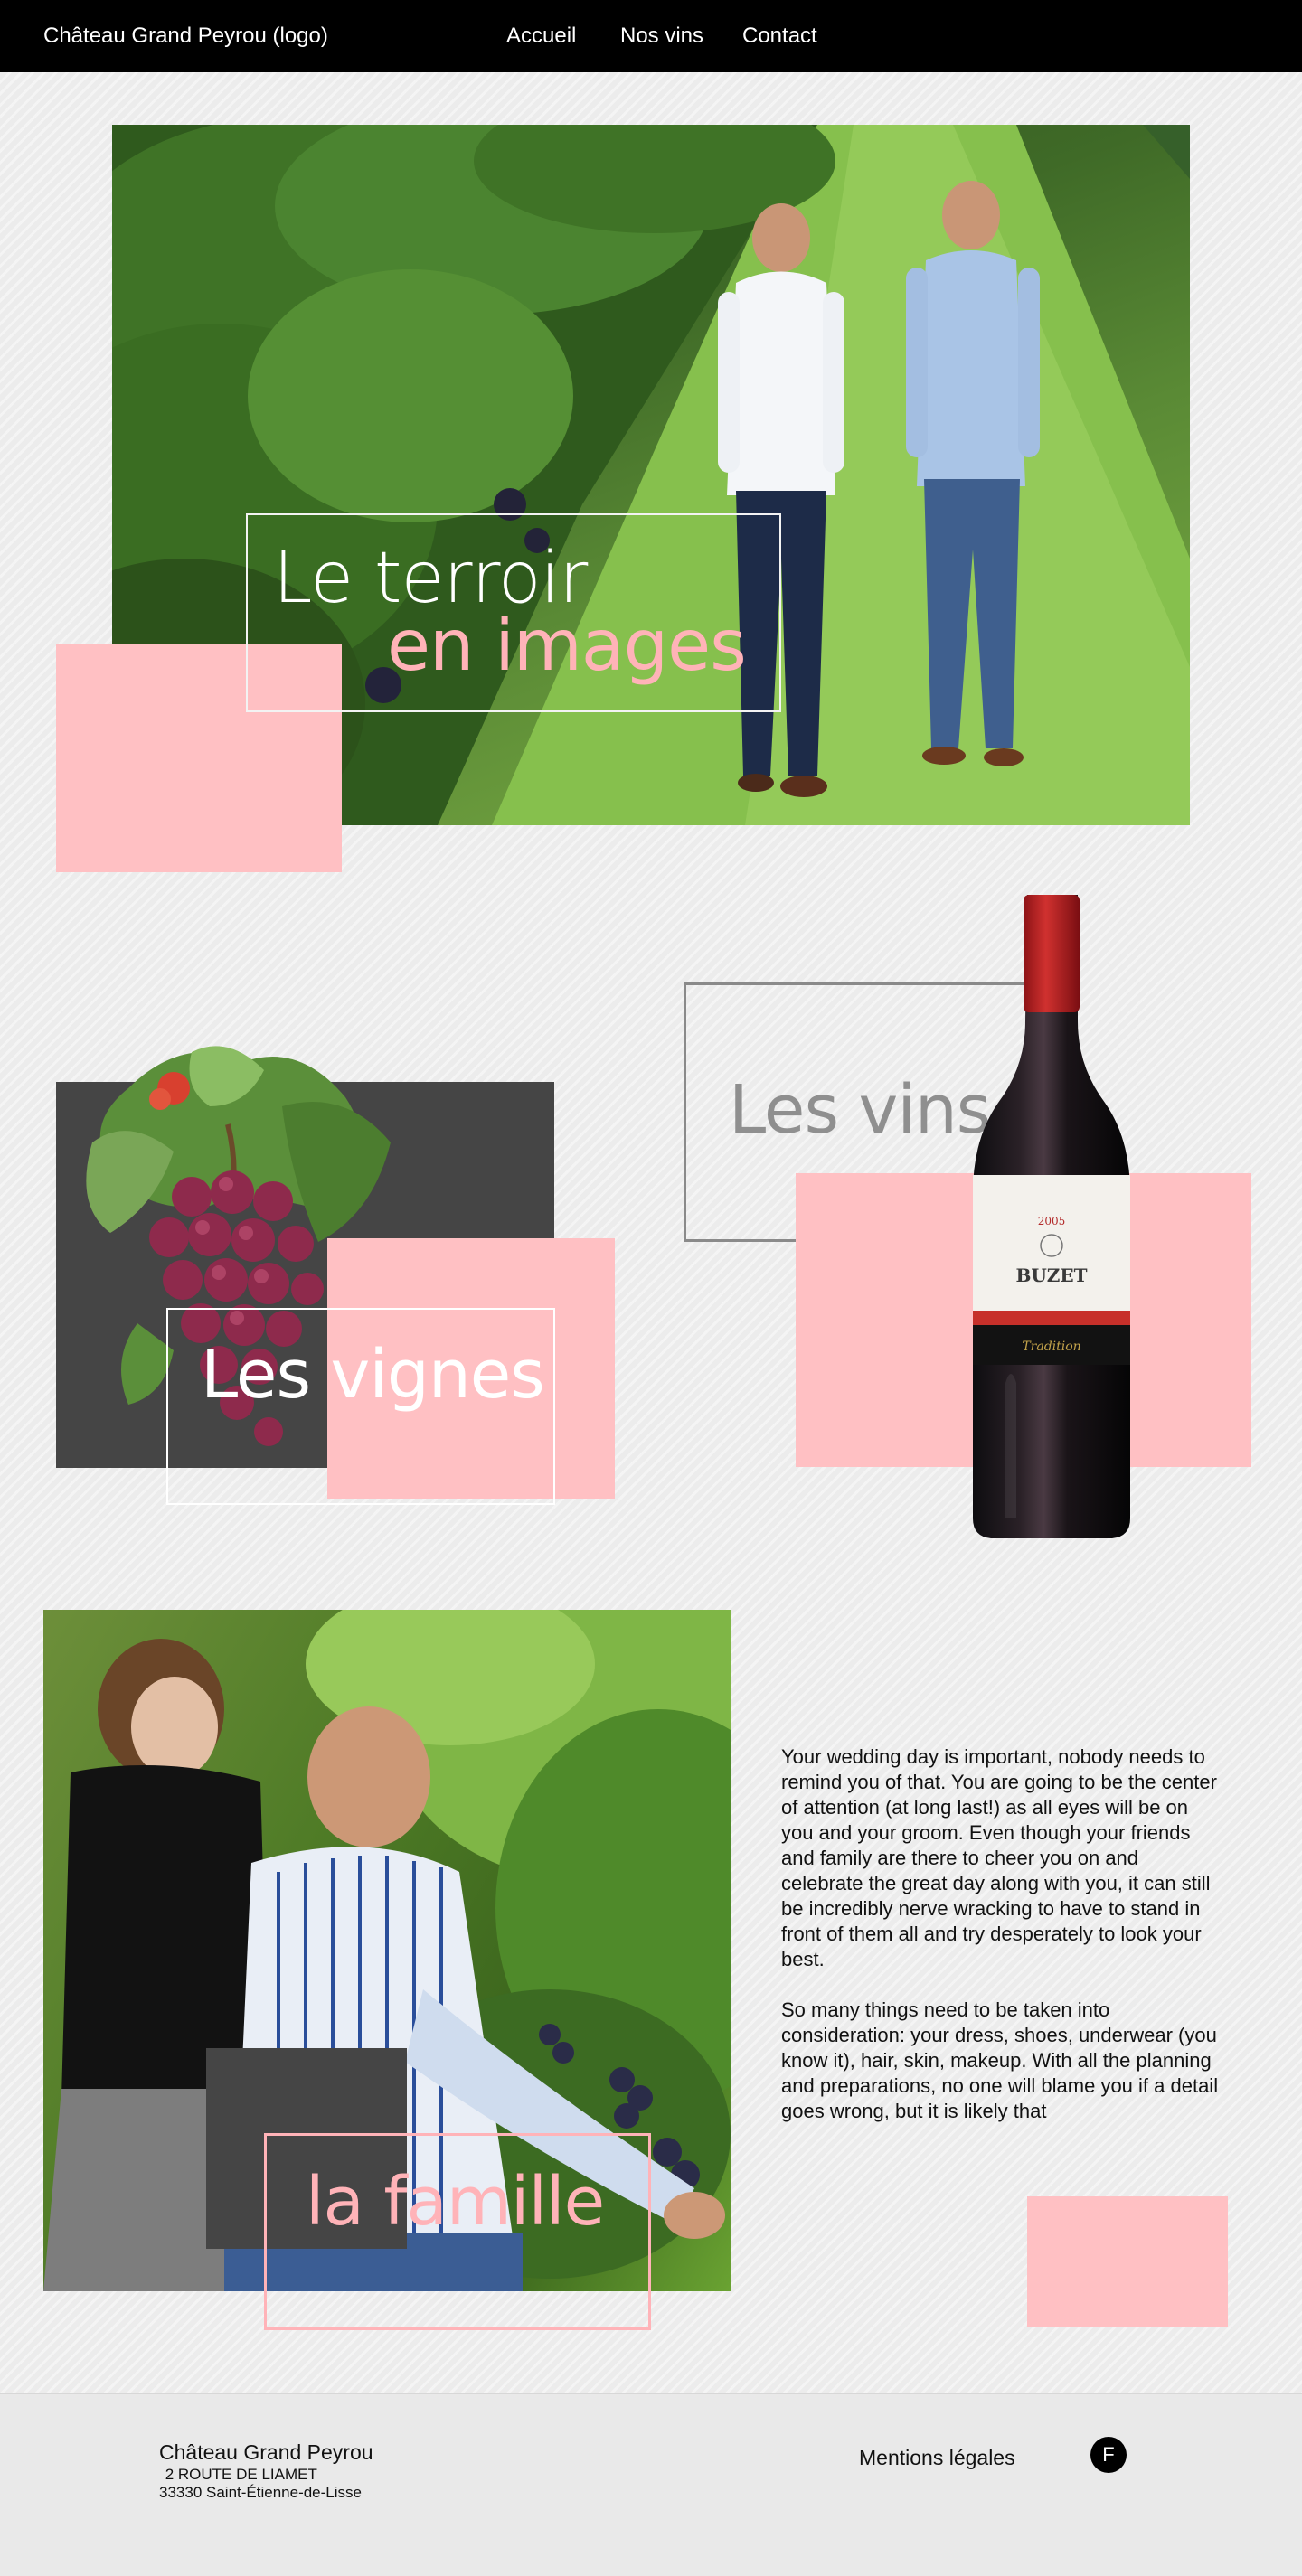  What do you see at coordinates (186, 36) in the screenshot?
I see `site-logo: Château Grand Peyrou (logo)` at bounding box center [186, 36].